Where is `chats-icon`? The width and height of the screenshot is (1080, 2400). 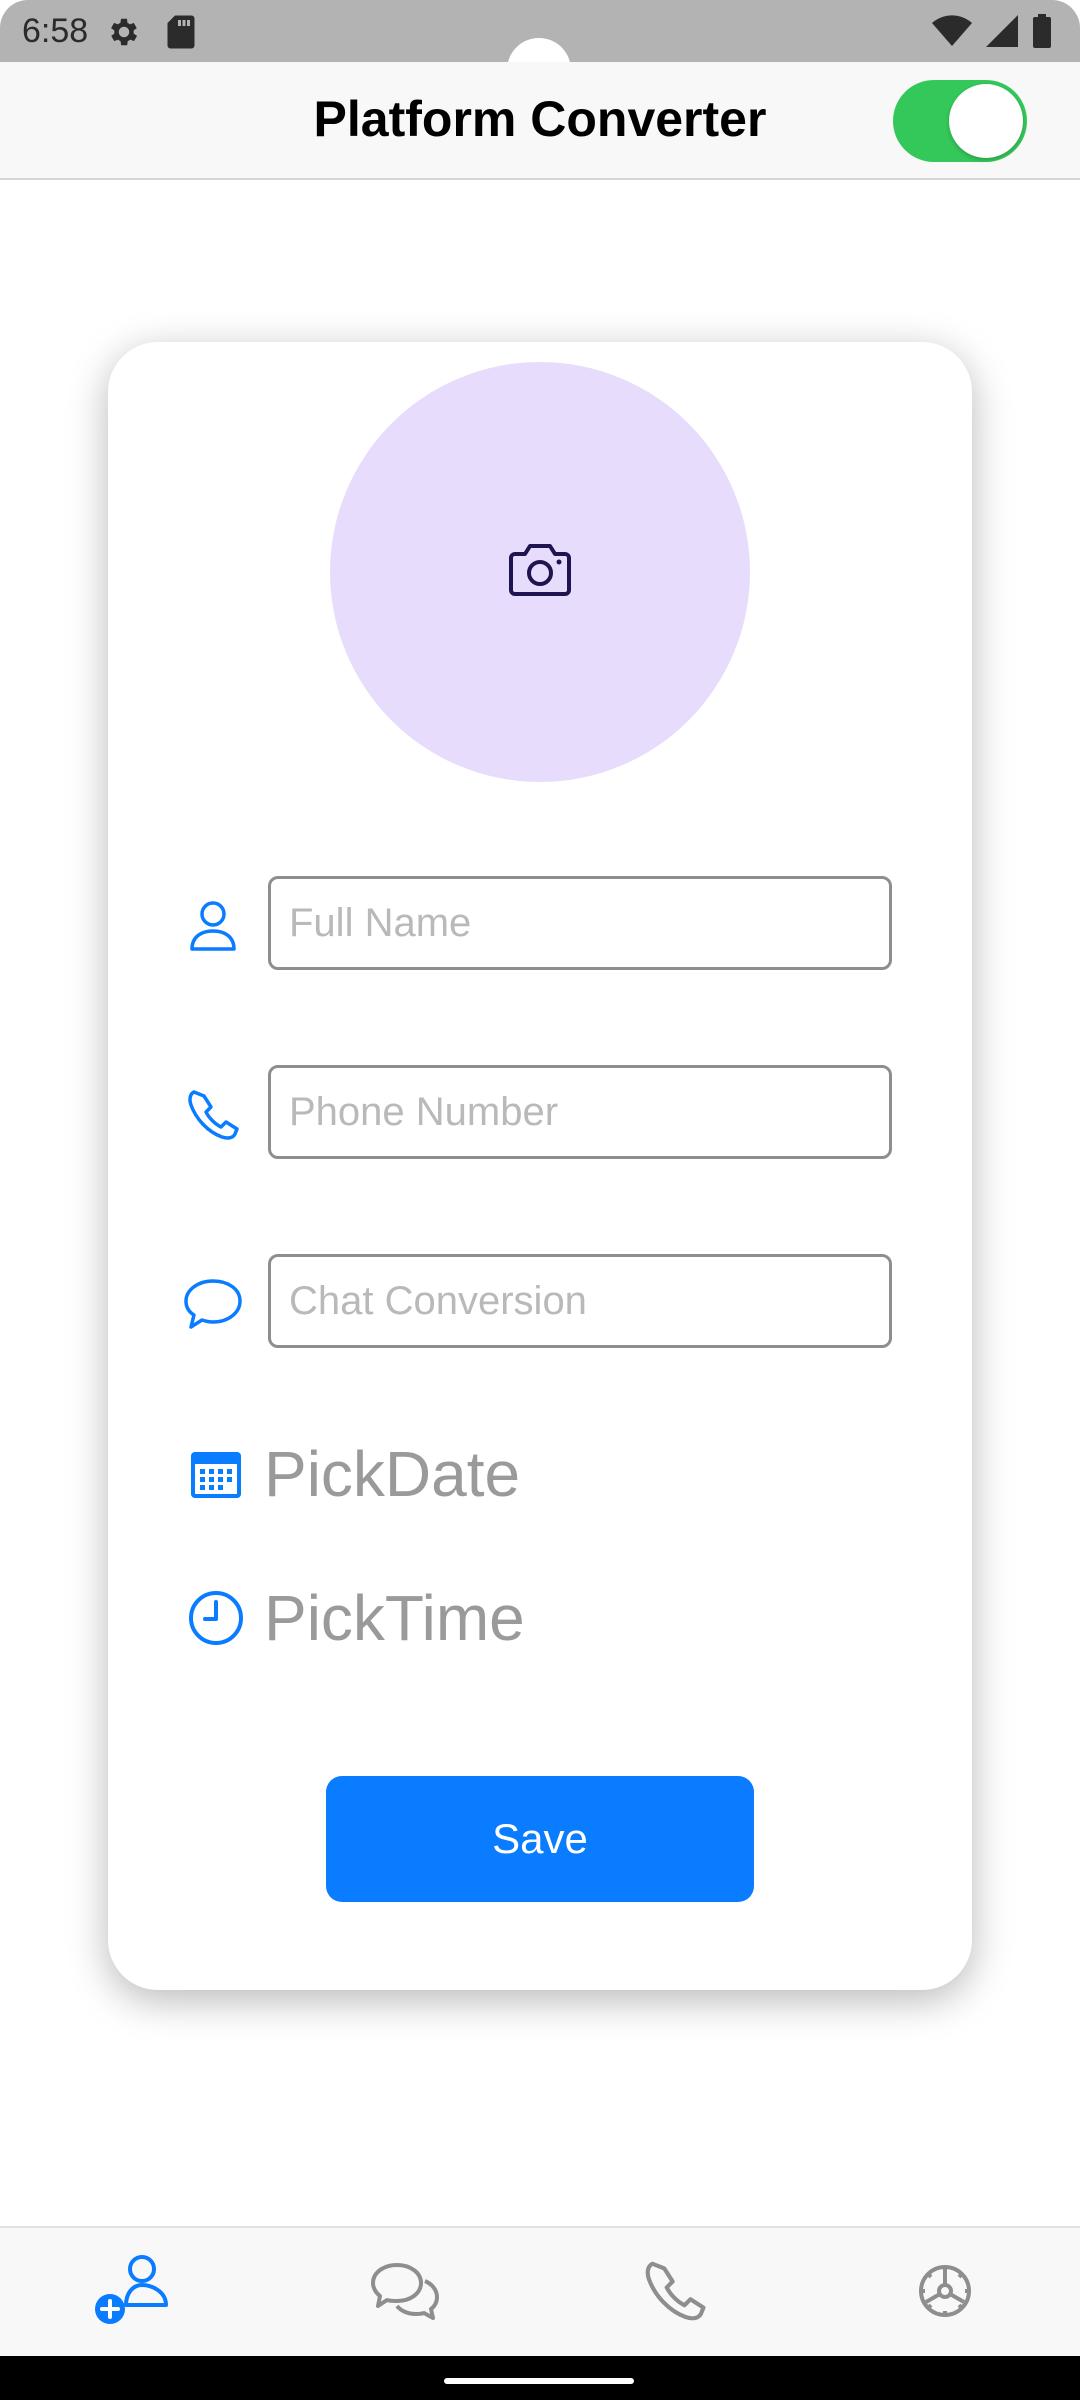
chats-icon is located at coordinates (405, 2293).